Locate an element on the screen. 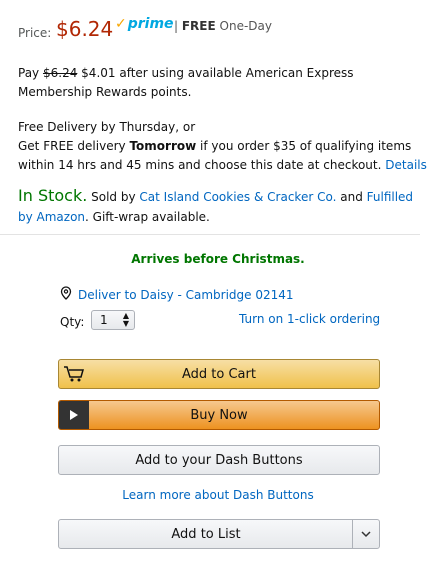 The width and height of the screenshot is (436, 563). learn-dash-link: Learn more about Dash Buttons is located at coordinates (217, 495).